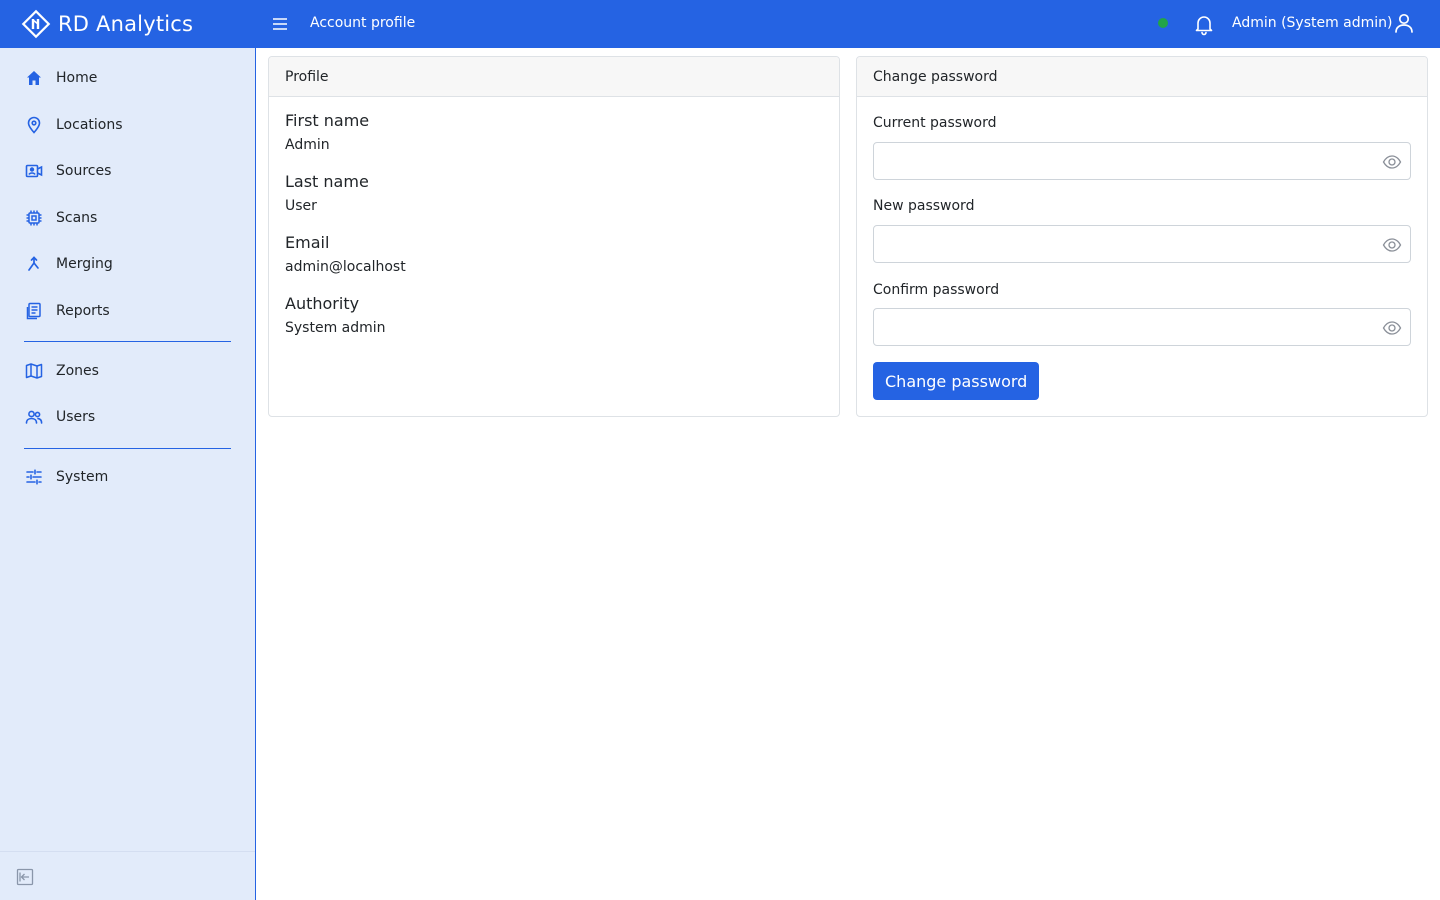  I want to click on map-icon, so click(34, 371).